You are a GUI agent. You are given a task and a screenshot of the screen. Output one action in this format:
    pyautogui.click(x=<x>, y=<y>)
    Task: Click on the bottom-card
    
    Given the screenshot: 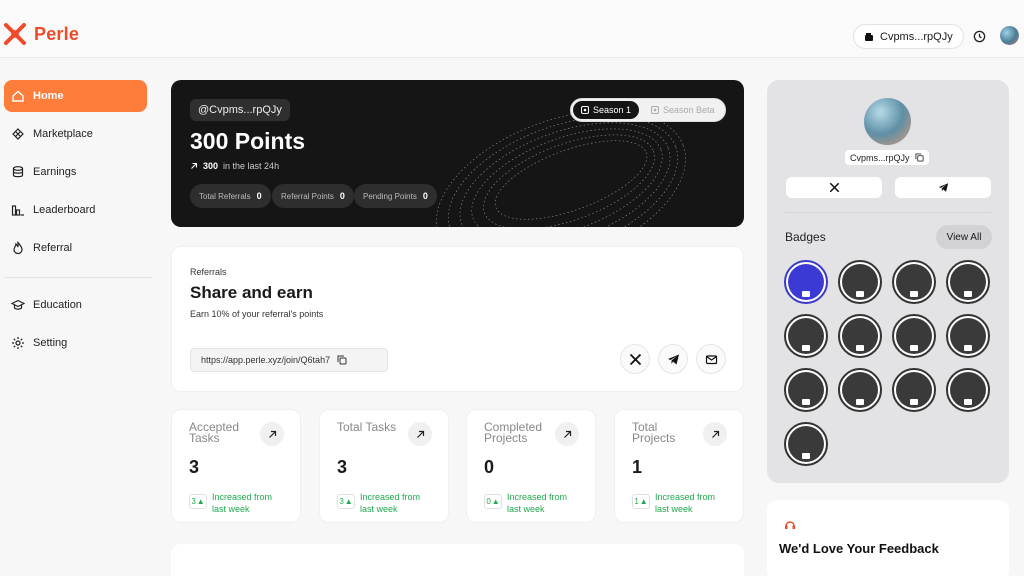 What is the action you would take?
    pyautogui.click(x=457, y=560)
    